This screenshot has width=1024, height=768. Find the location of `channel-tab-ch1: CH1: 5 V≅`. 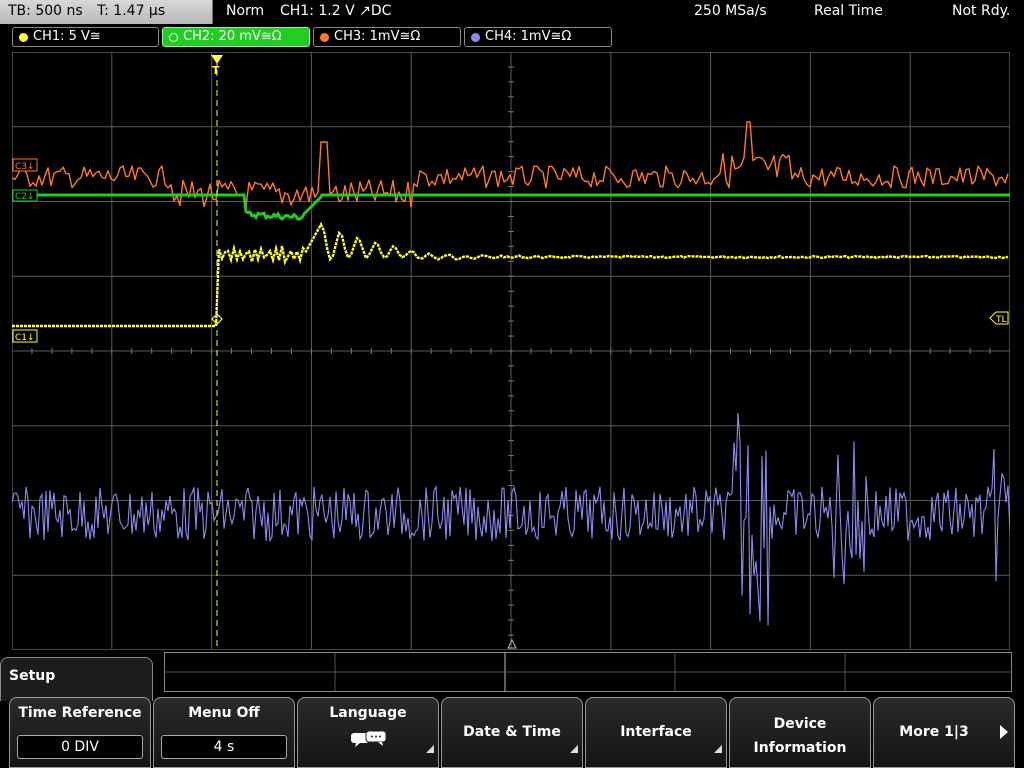

channel-tab-ch1: CH1: 5 V≅ is located at coordinates (85, 37).